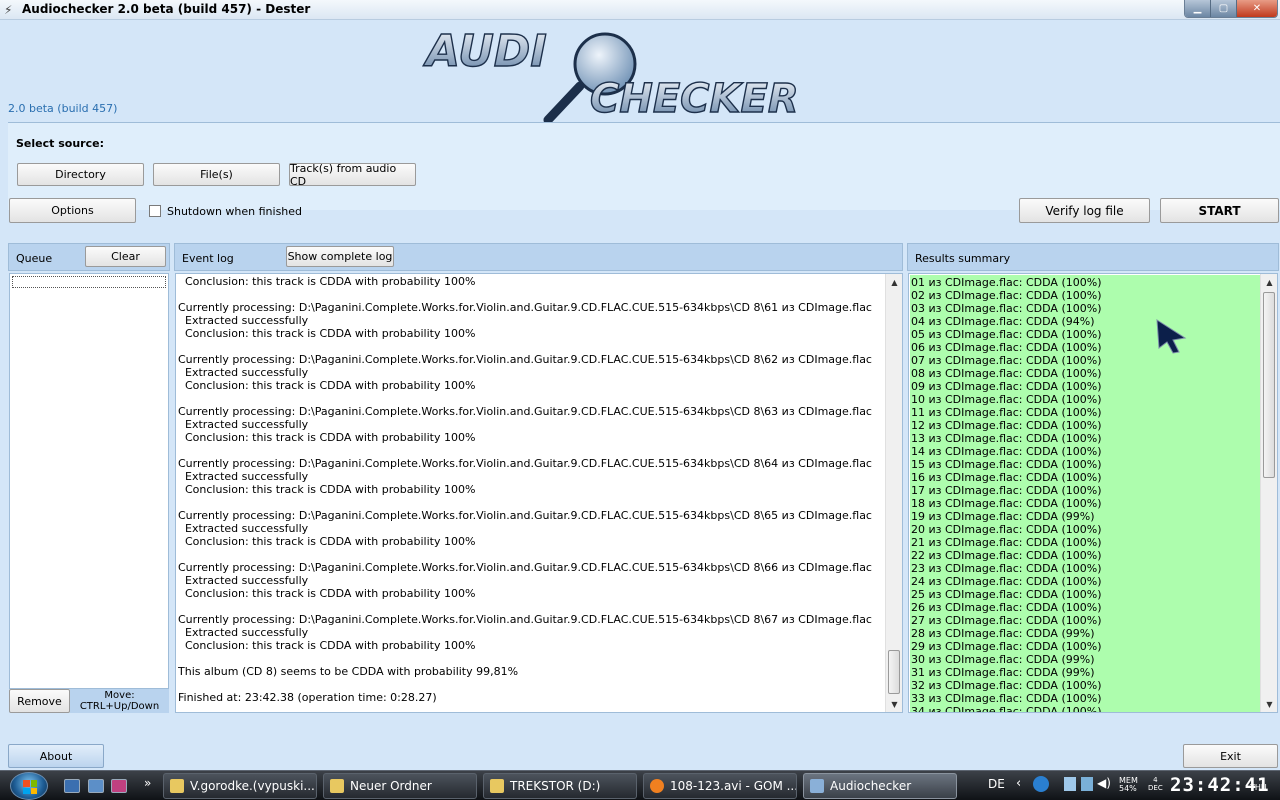 This screenshot has width=1280, height=800. I want to click on tray-app-icon, so click(1041, 784).